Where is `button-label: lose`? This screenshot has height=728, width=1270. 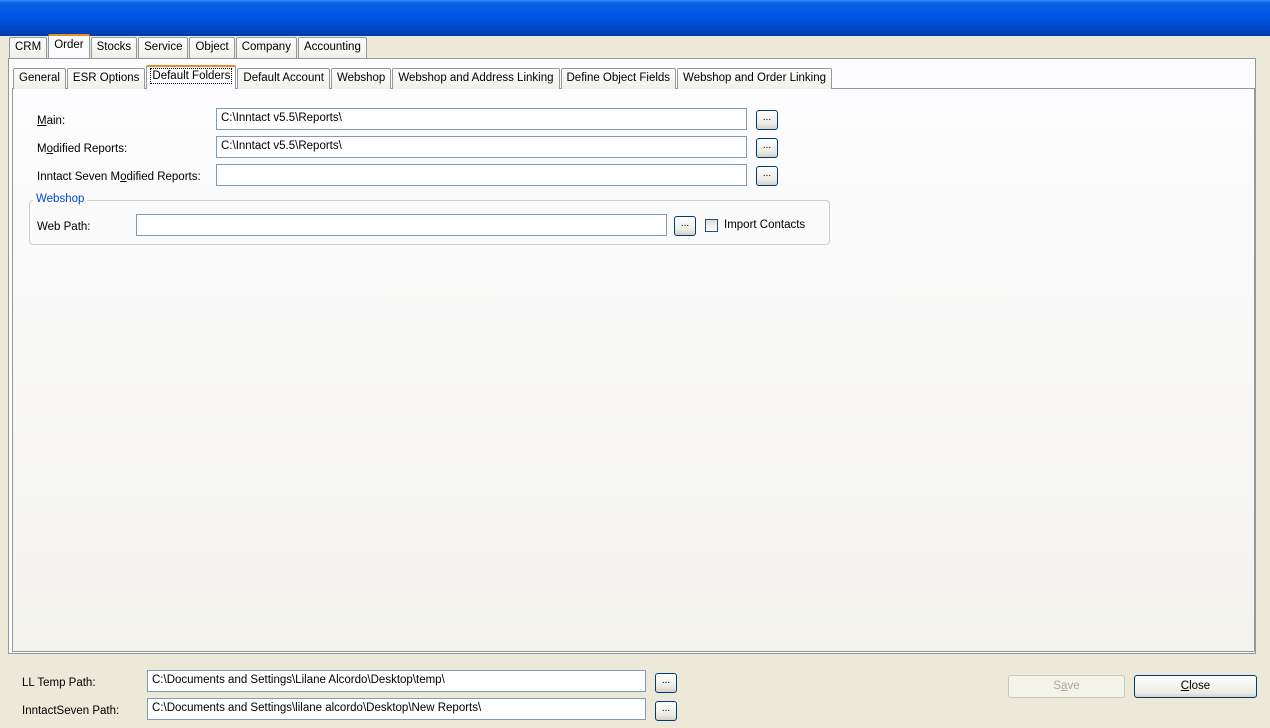 button-label: lose is located at coordinates (1200, 686).